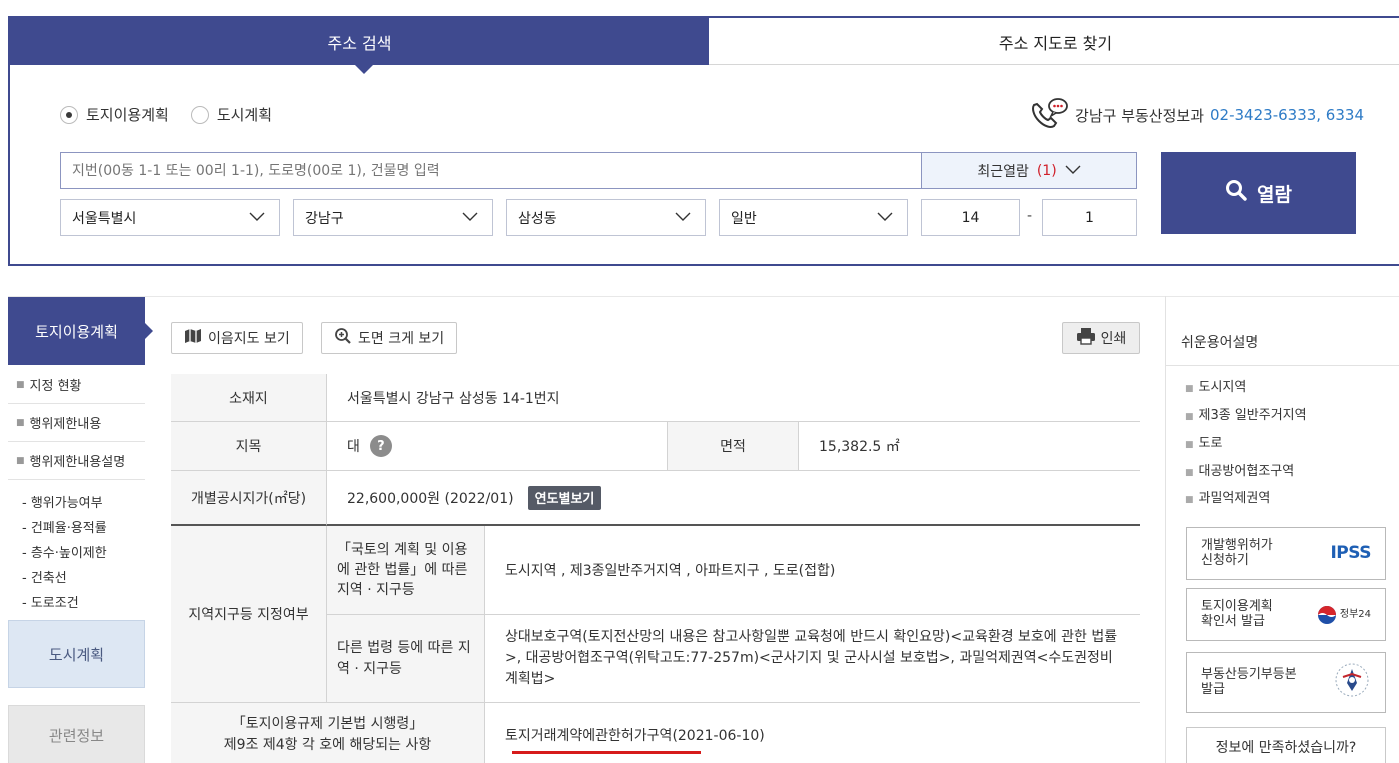 The width and height of the screenshot is (1399, 763). What do you see at coordinates (1054, 41) in the screenshot?
I see `tab-map-search: 주소 지도로 찾기` at bounding box center [1054, 41].